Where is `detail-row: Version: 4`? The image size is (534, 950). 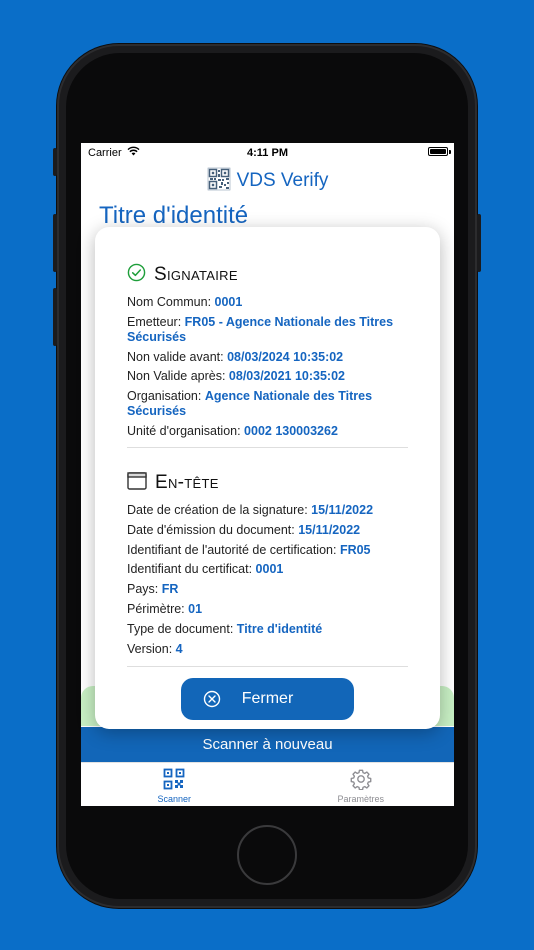
detail-row: Version: 4 is located at coordinates (267, 649).